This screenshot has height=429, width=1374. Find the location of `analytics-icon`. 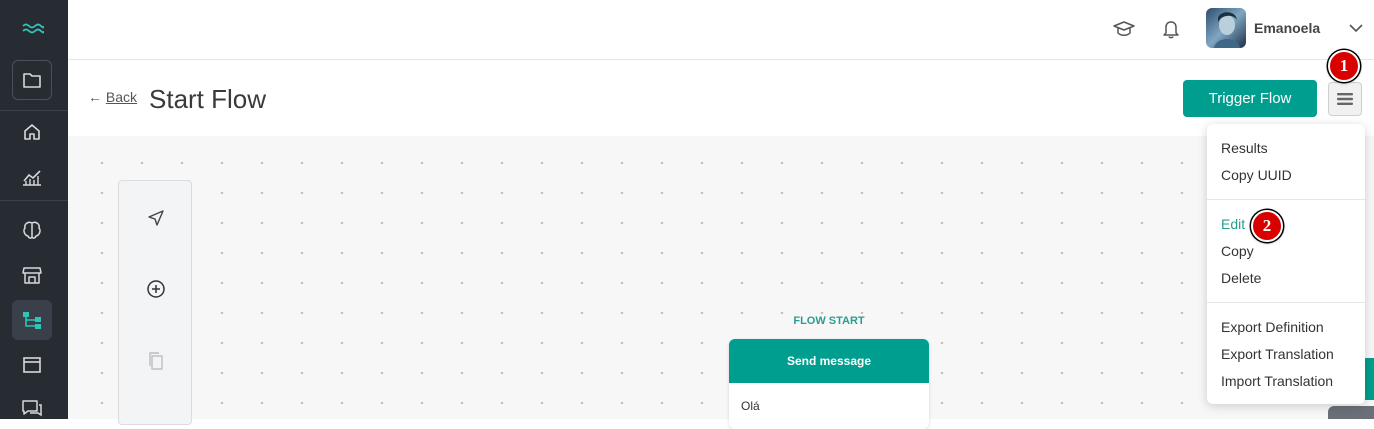

analytics-icon is located at coordinates (32, 177).